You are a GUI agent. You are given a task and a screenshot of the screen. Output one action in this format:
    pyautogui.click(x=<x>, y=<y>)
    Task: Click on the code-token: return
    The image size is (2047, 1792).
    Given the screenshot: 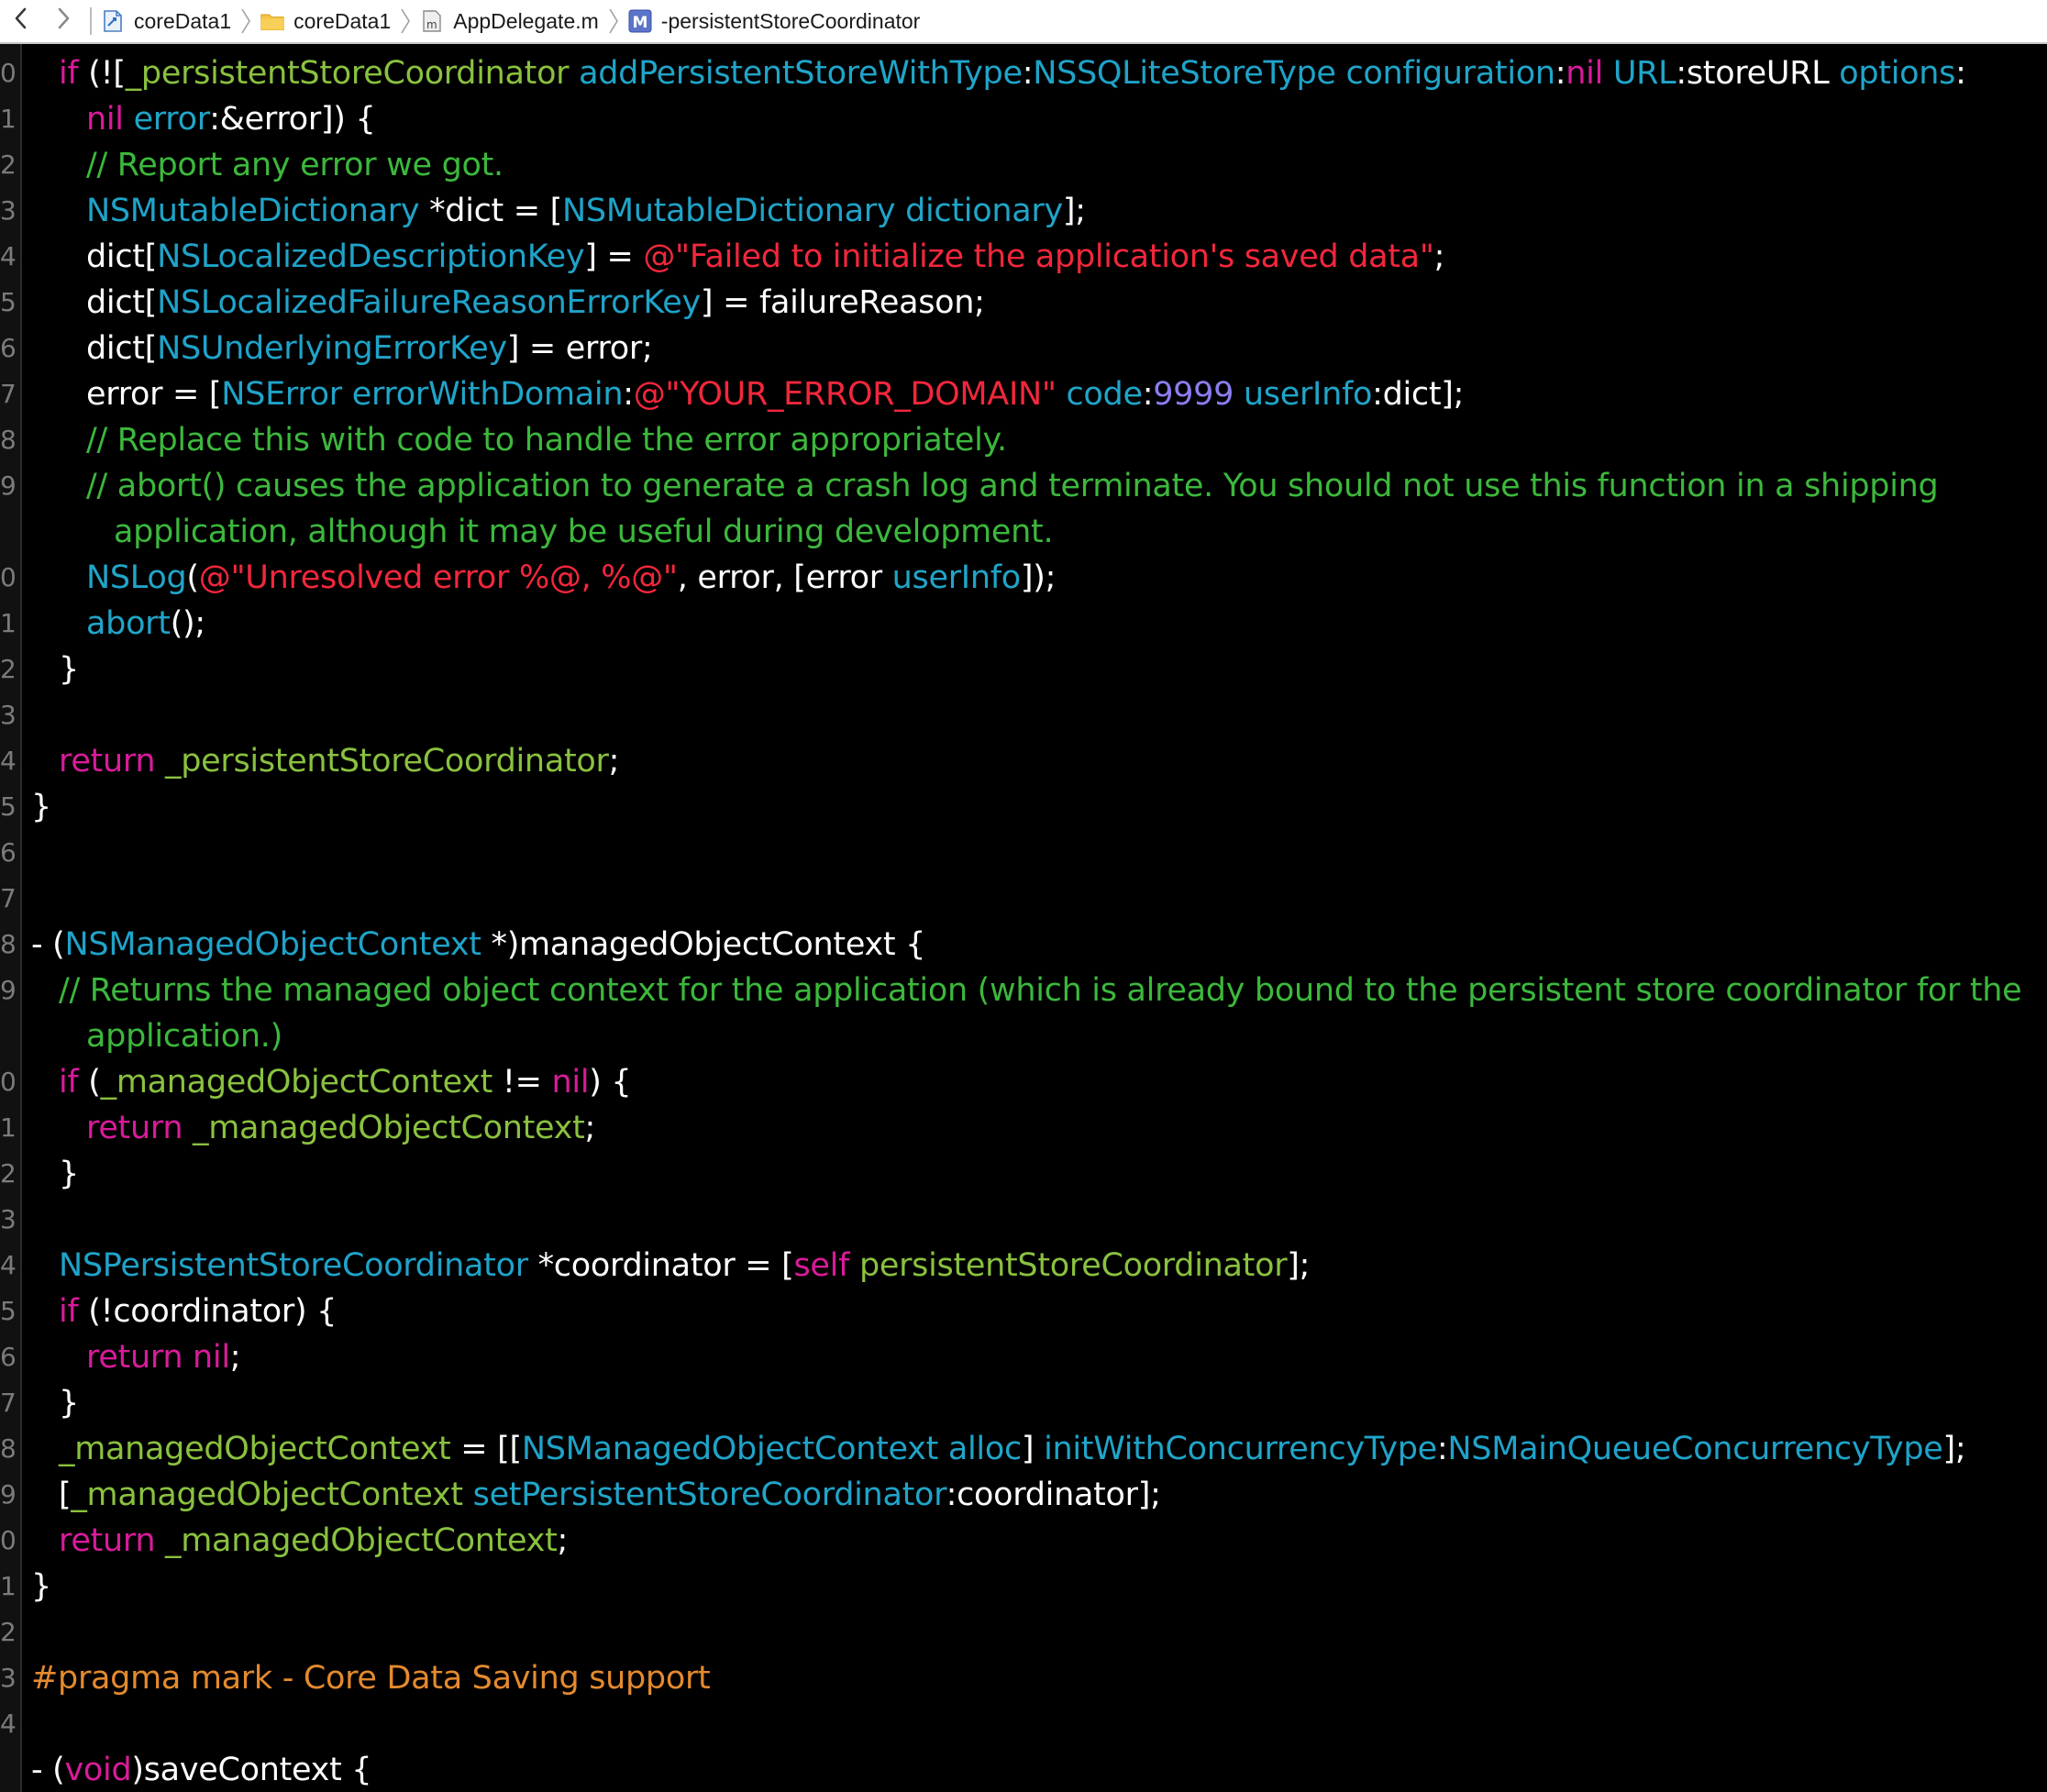 What is the action you would take?
    pyautogui.click(x=134, y=1357)
    